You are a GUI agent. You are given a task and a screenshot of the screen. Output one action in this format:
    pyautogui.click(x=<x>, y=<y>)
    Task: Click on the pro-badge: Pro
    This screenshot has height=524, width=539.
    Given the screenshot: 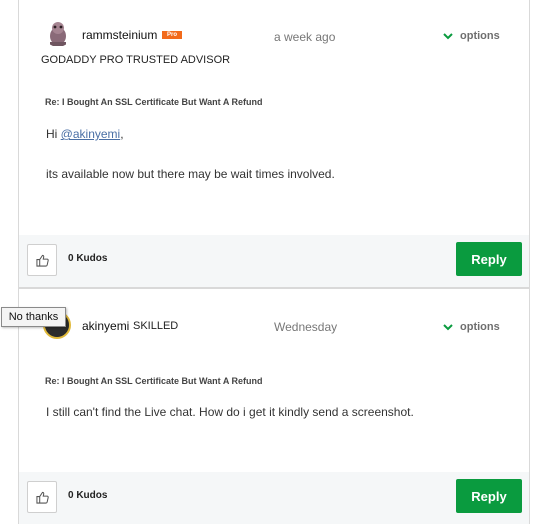 What is the action you would take?
    pyautogui.click(x=172, y=35)
    